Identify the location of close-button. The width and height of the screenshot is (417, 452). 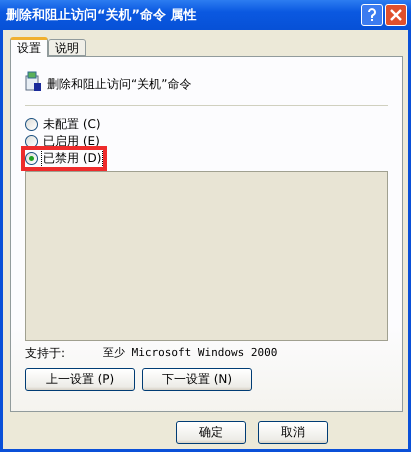
(396, 15).